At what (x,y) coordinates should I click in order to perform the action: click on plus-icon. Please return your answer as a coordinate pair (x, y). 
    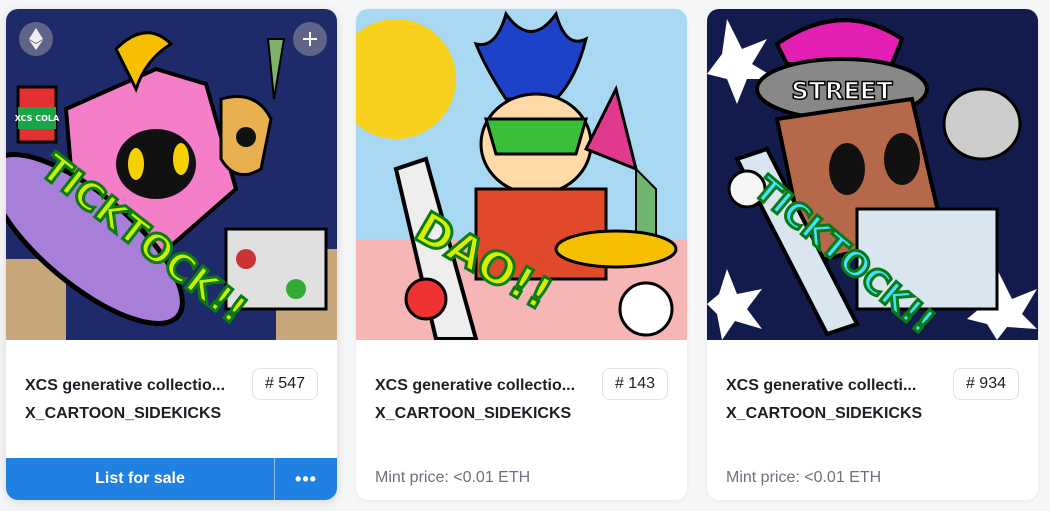
    Looking at the image, I should click on (310, 39).